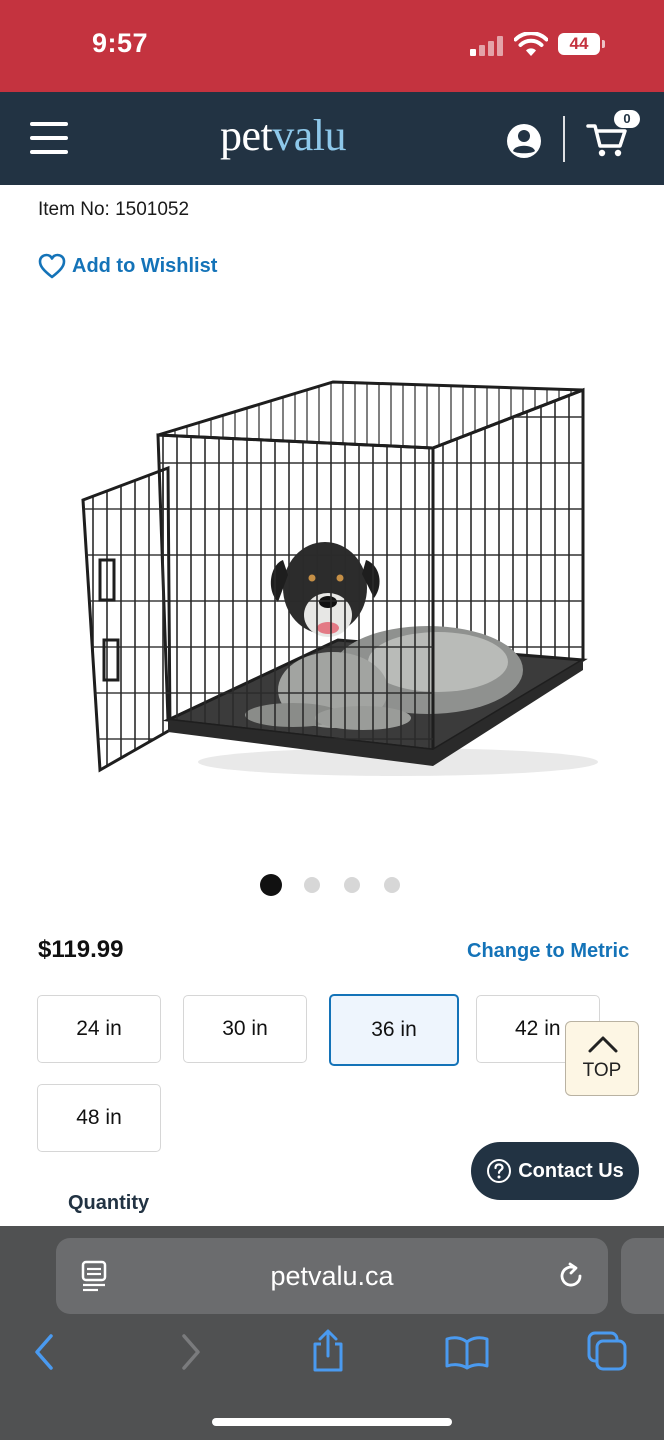  Describe the element at coordinates (94, 1276) in the screenshot. I see `reader-icon` at that location.